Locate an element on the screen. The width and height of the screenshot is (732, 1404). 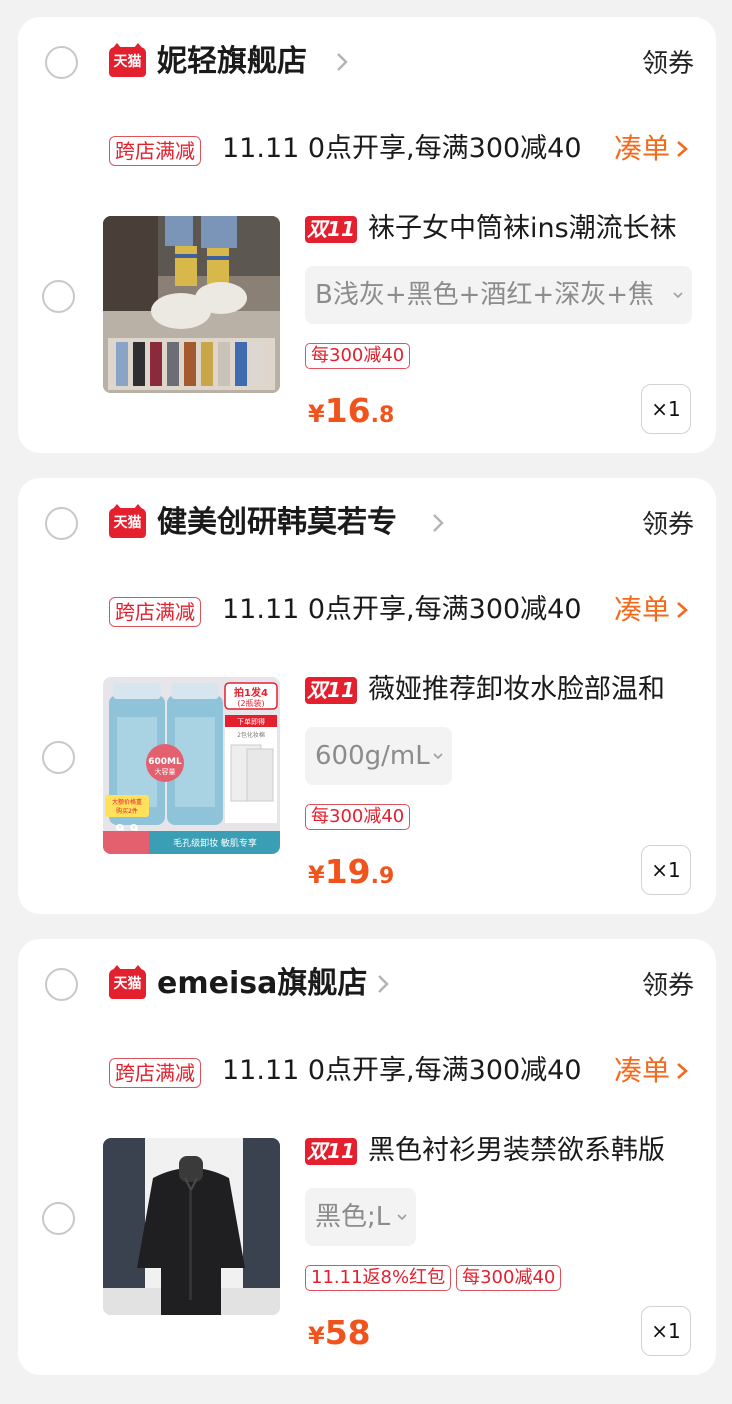
sku-selector: 黑色;L is located at coordinates (360, 1217).